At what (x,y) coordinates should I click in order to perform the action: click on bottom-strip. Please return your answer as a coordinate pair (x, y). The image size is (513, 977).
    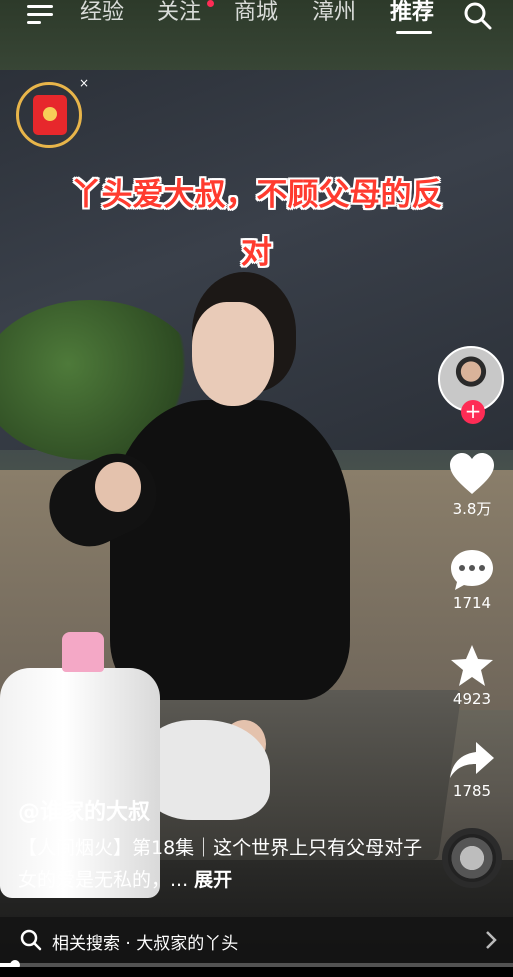
    Looking at the image, I should click on (256, 972).